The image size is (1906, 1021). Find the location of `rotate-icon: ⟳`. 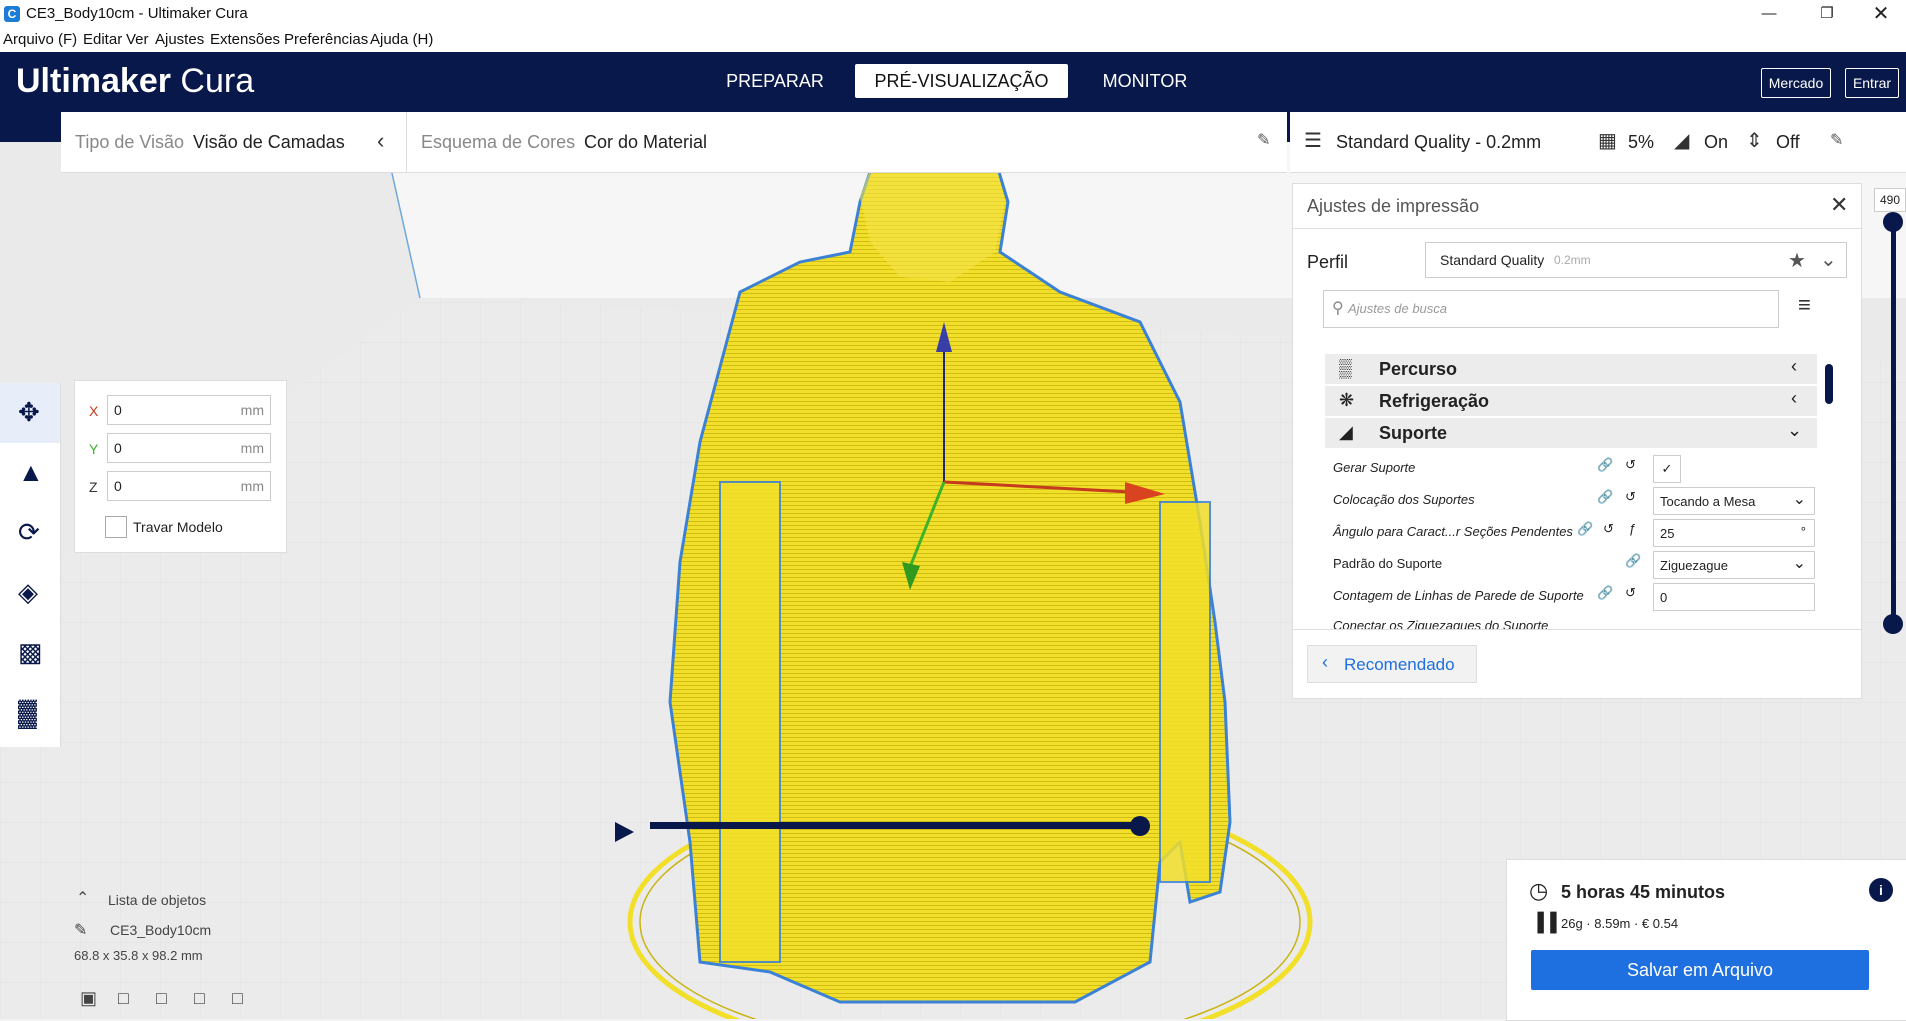

rotate-icon: ⟳ is located at coordinates (29, 532).